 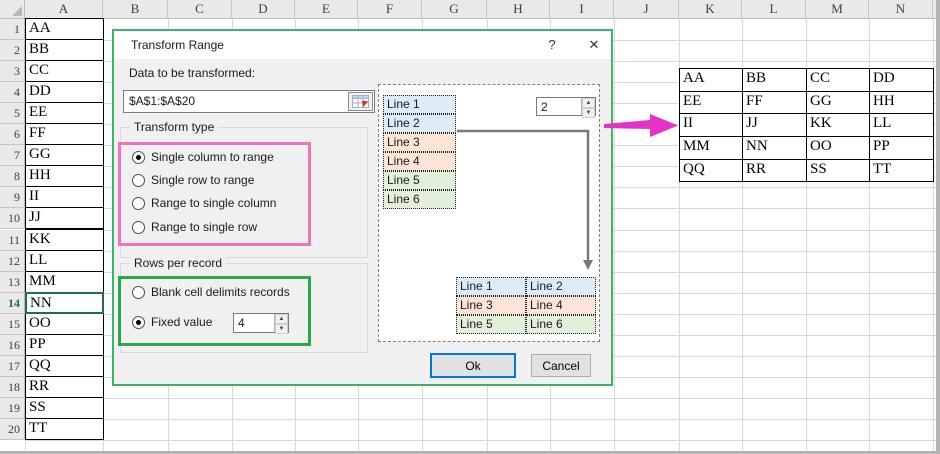 I want to click on help-button: ?, so click(x=552, y=45).